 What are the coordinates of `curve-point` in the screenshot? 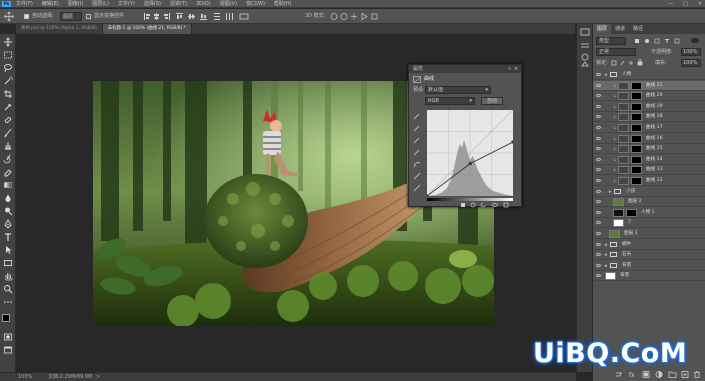 It's located at (470, 164).